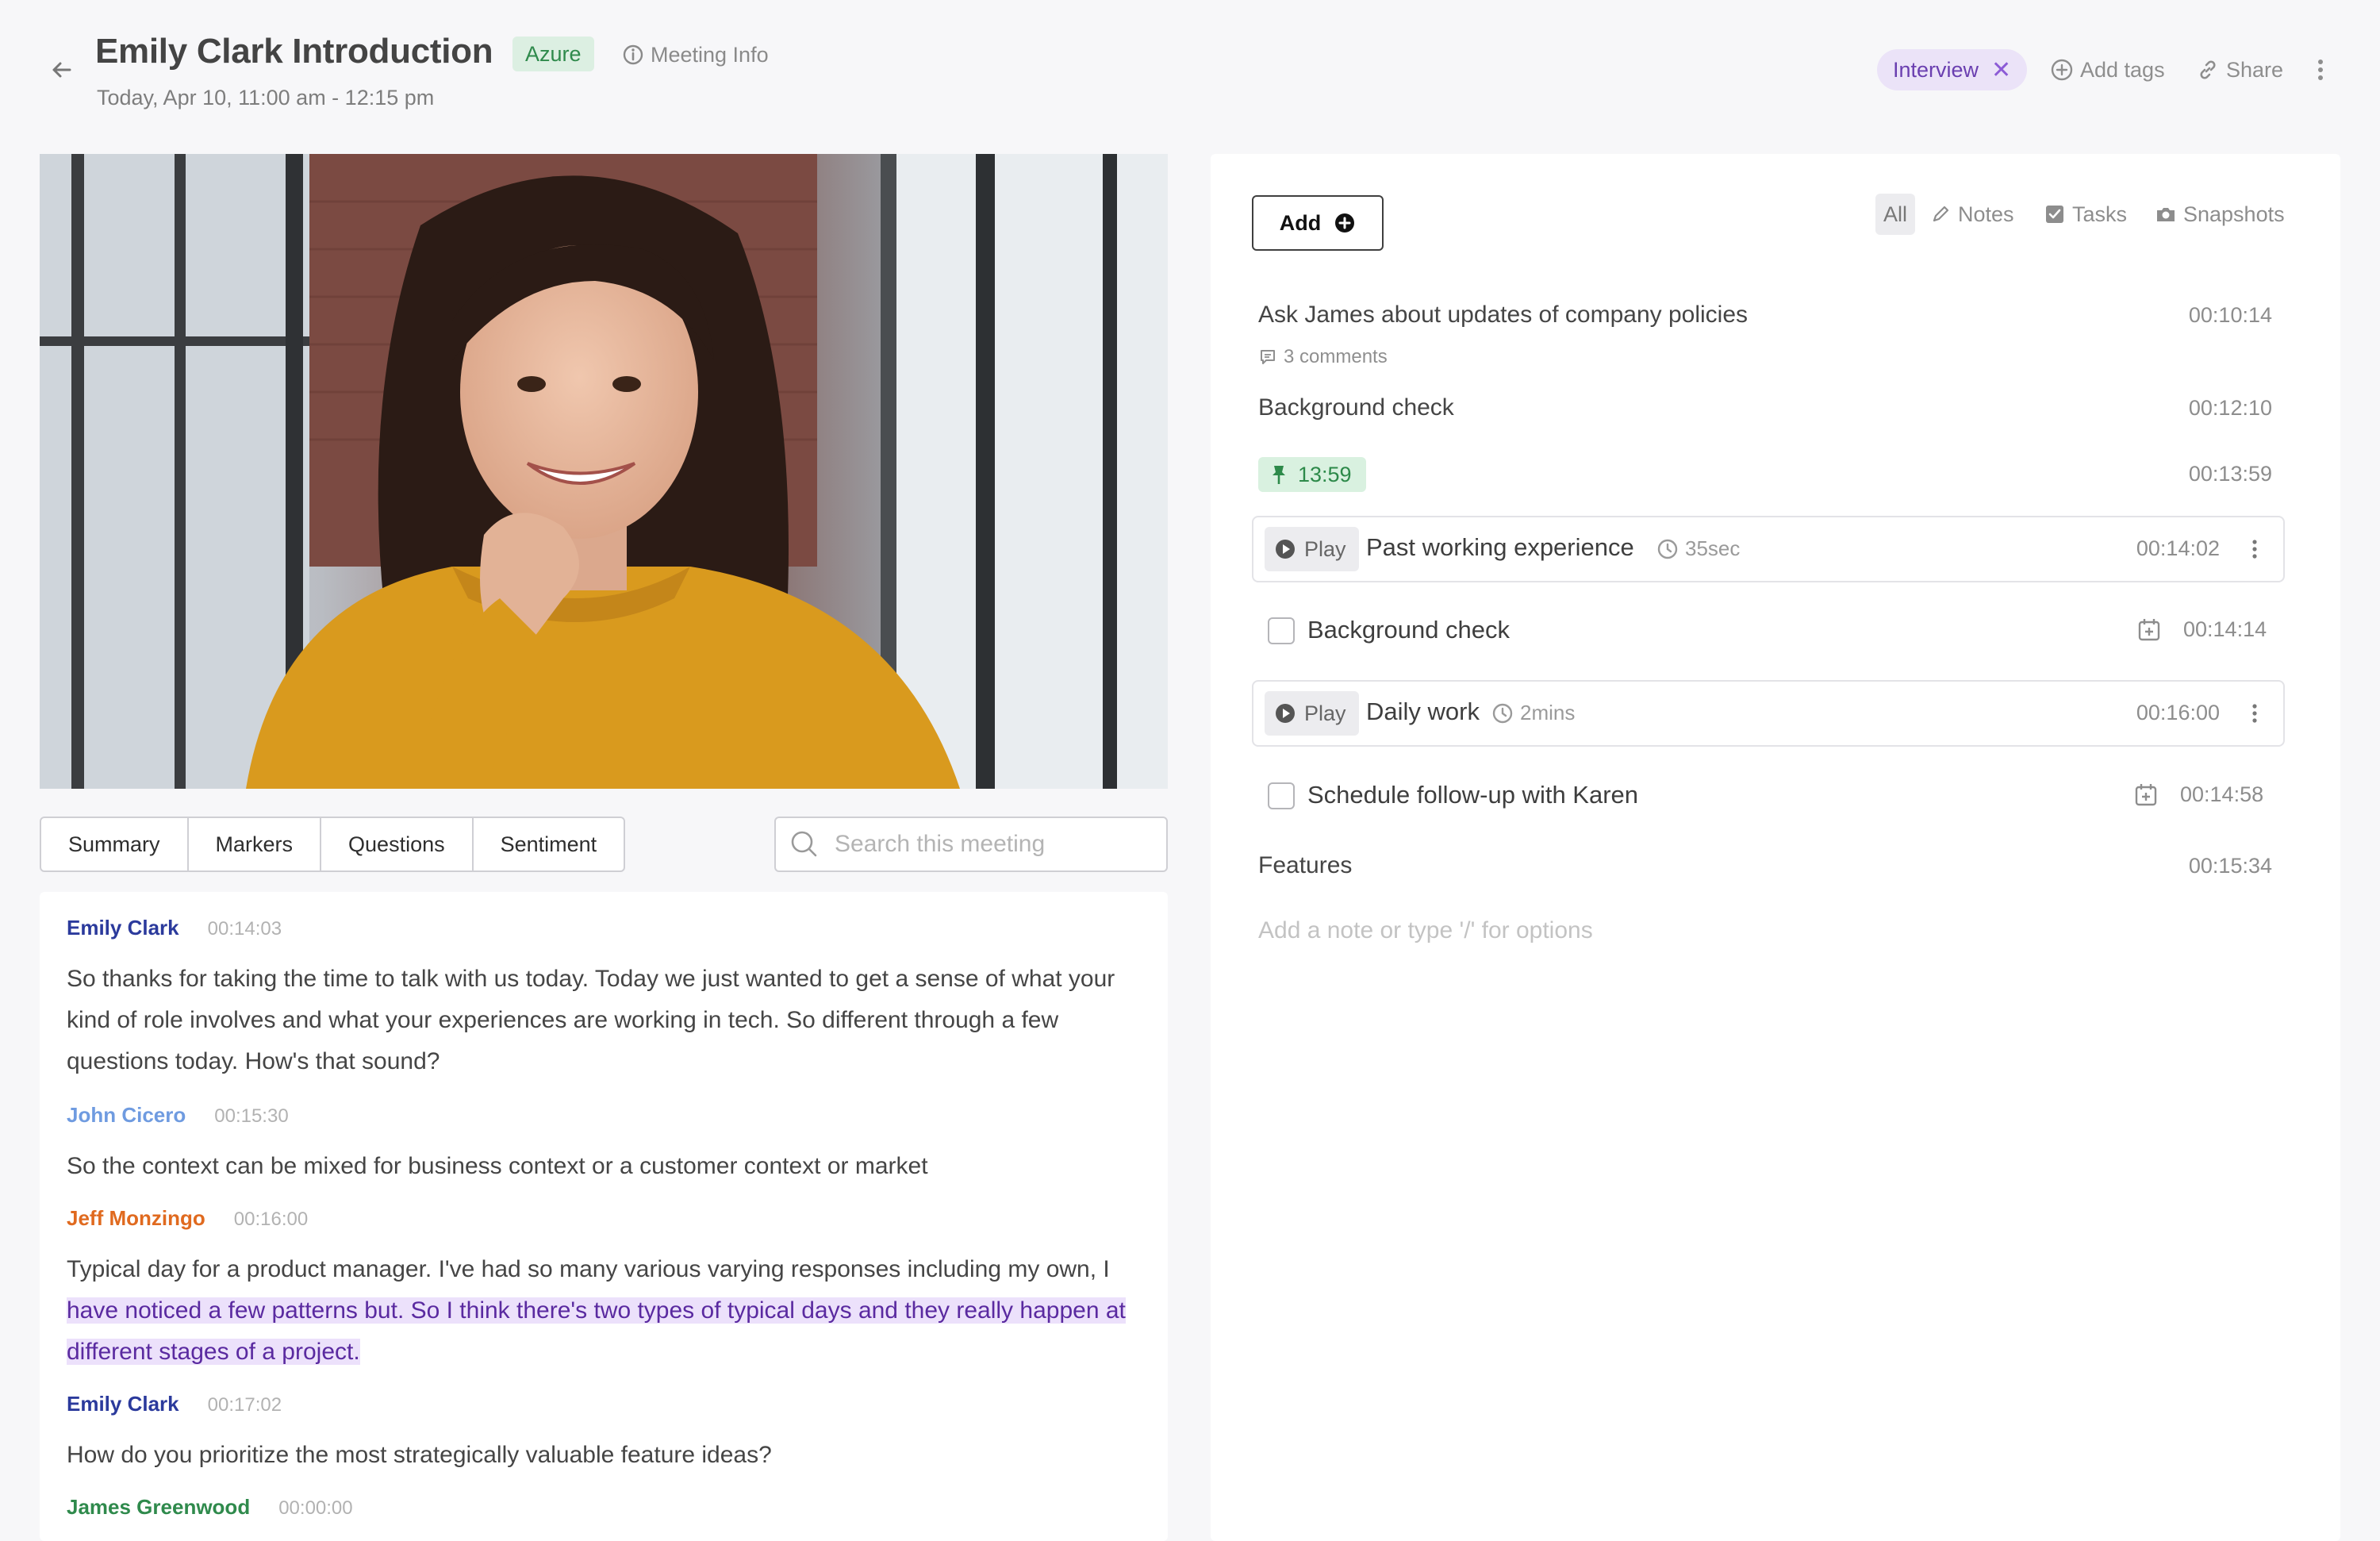 The height and width of the screenshot is (1541, 2380). What do you see at coordinates (1936, 69) in the screenshot?
I see `tag-label: Interview` at bounding box center [1936, 69].